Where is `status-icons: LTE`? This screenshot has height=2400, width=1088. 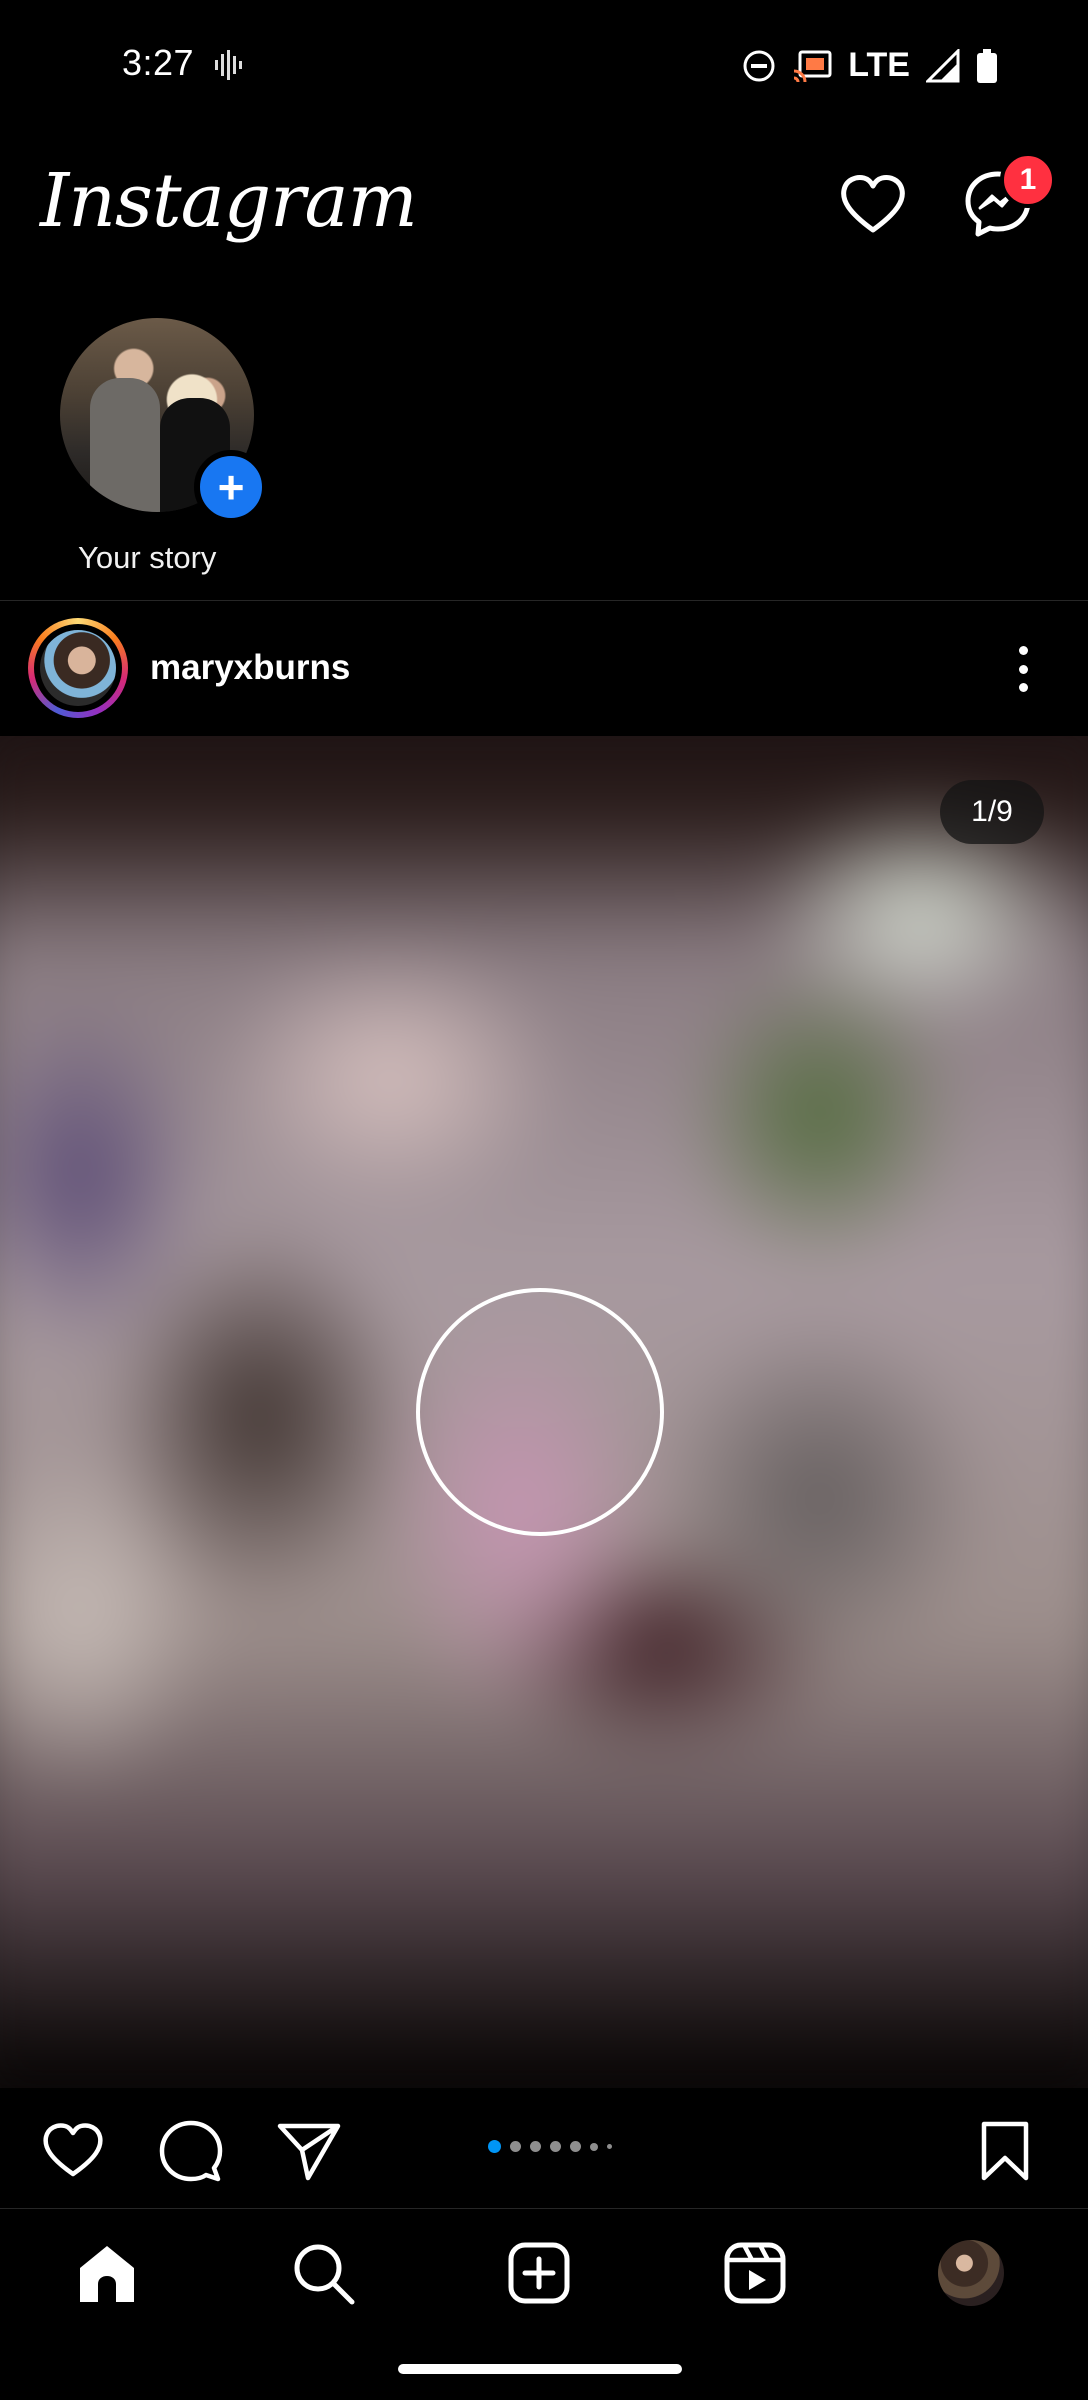 status-icons: LTE is located at coordinates (870, 65).